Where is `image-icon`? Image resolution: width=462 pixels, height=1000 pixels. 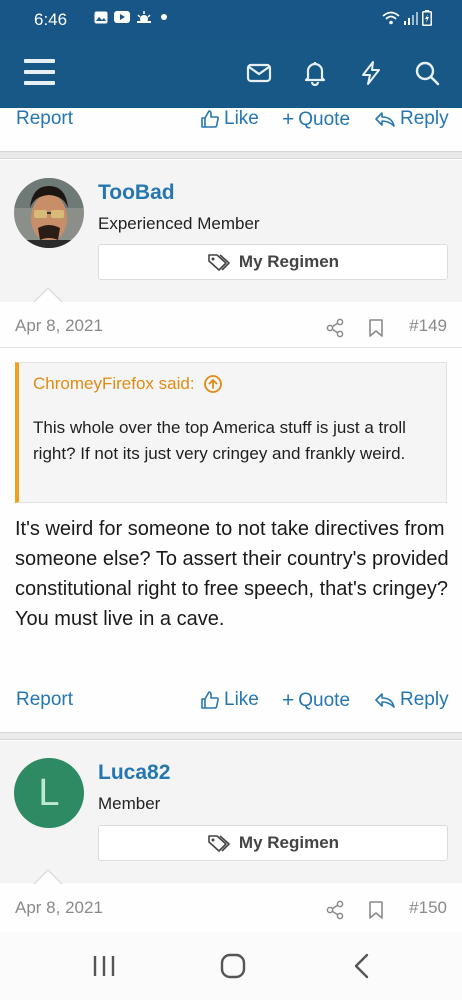
image-icon is located at coordinates (101, 17).